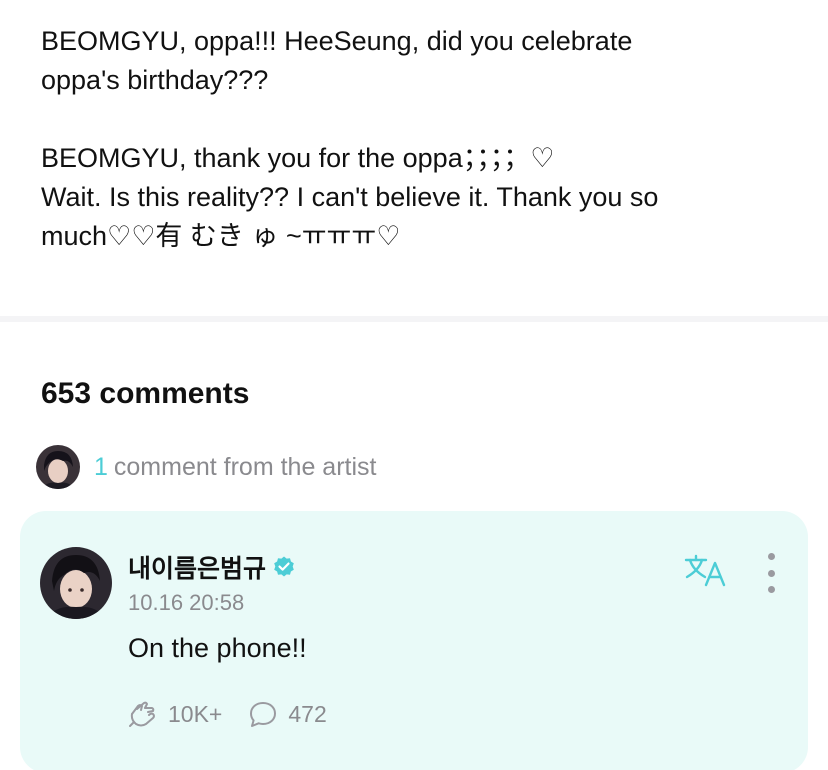 The width and height of the screenshot is (828, 770). What do you see at coordinates (217, 648) in the screenshot?
I see `comment-text: On the phone!!` at bounding box center [217, 648].